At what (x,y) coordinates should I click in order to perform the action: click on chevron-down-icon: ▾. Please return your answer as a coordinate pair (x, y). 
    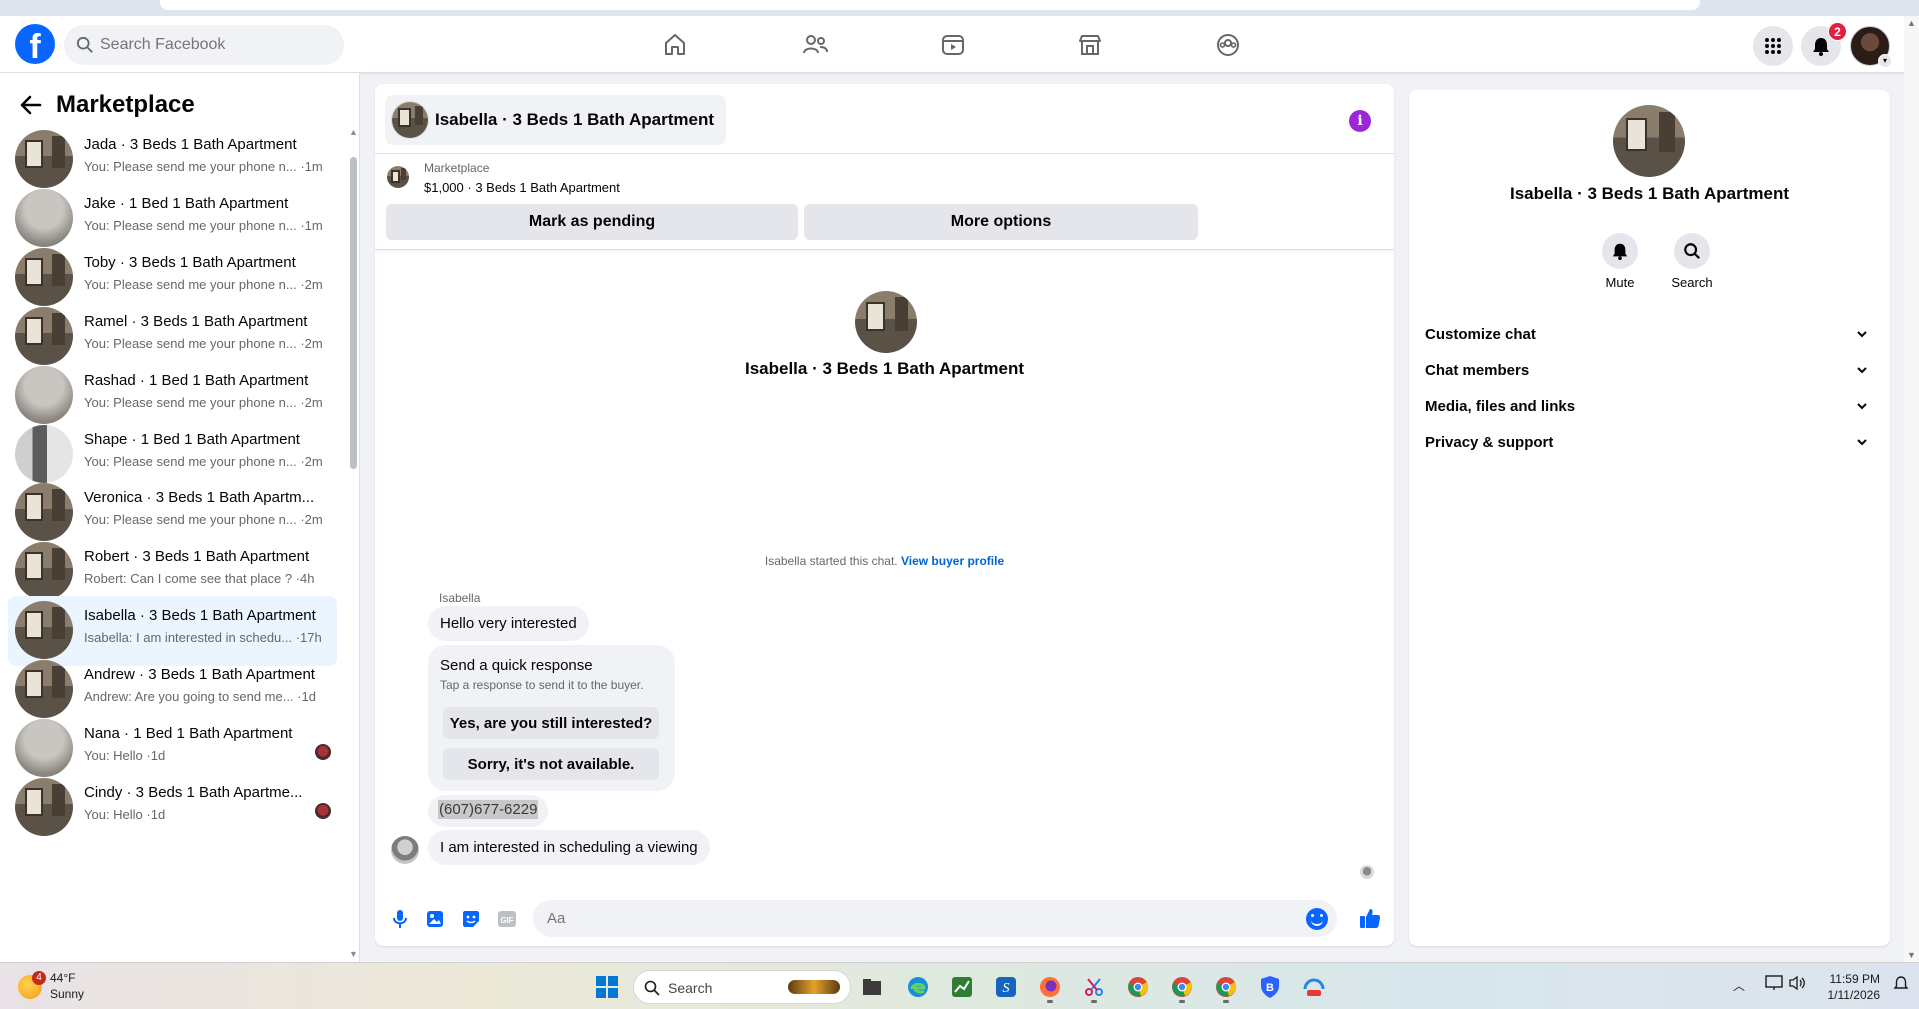
    Looking at the image, I should click on (1885, 61).